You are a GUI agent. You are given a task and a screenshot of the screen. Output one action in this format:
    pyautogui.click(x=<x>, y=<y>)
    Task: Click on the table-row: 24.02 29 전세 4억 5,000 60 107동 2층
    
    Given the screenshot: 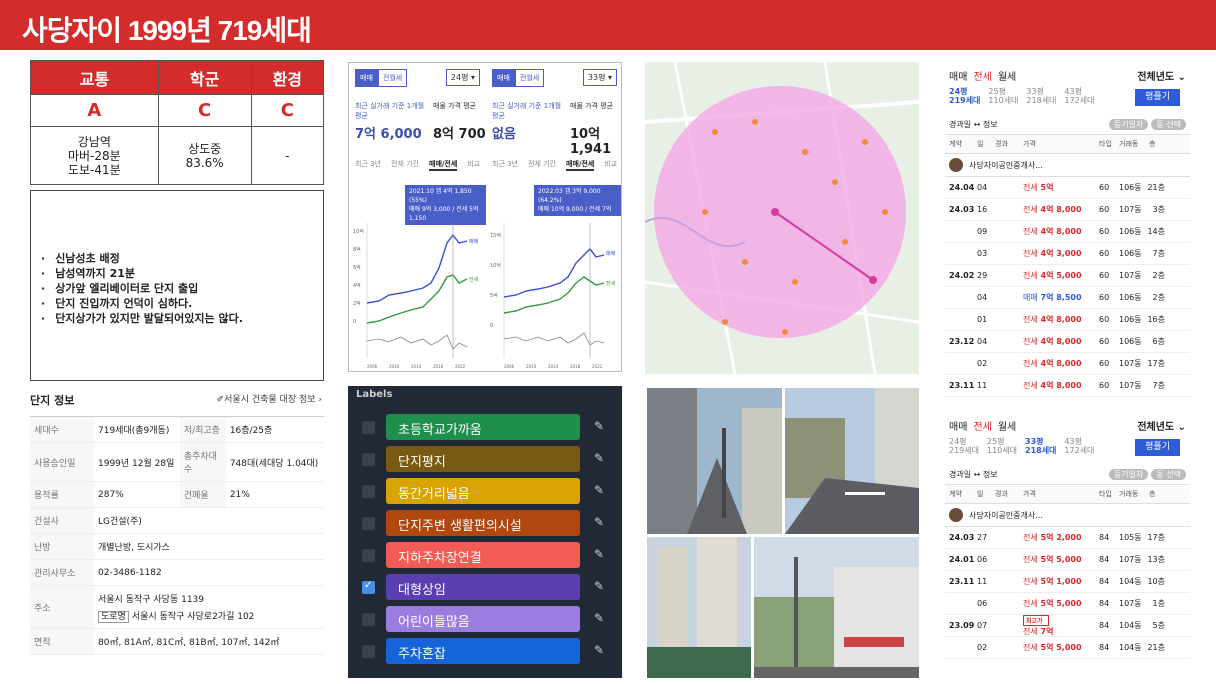 What is the action you would take?
    pyautogui.click(x=1067, y=276)
    